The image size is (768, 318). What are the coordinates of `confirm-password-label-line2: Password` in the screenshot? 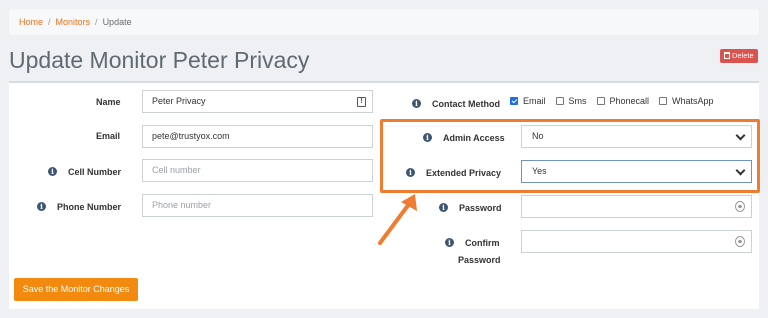 It's located at (479, 260).